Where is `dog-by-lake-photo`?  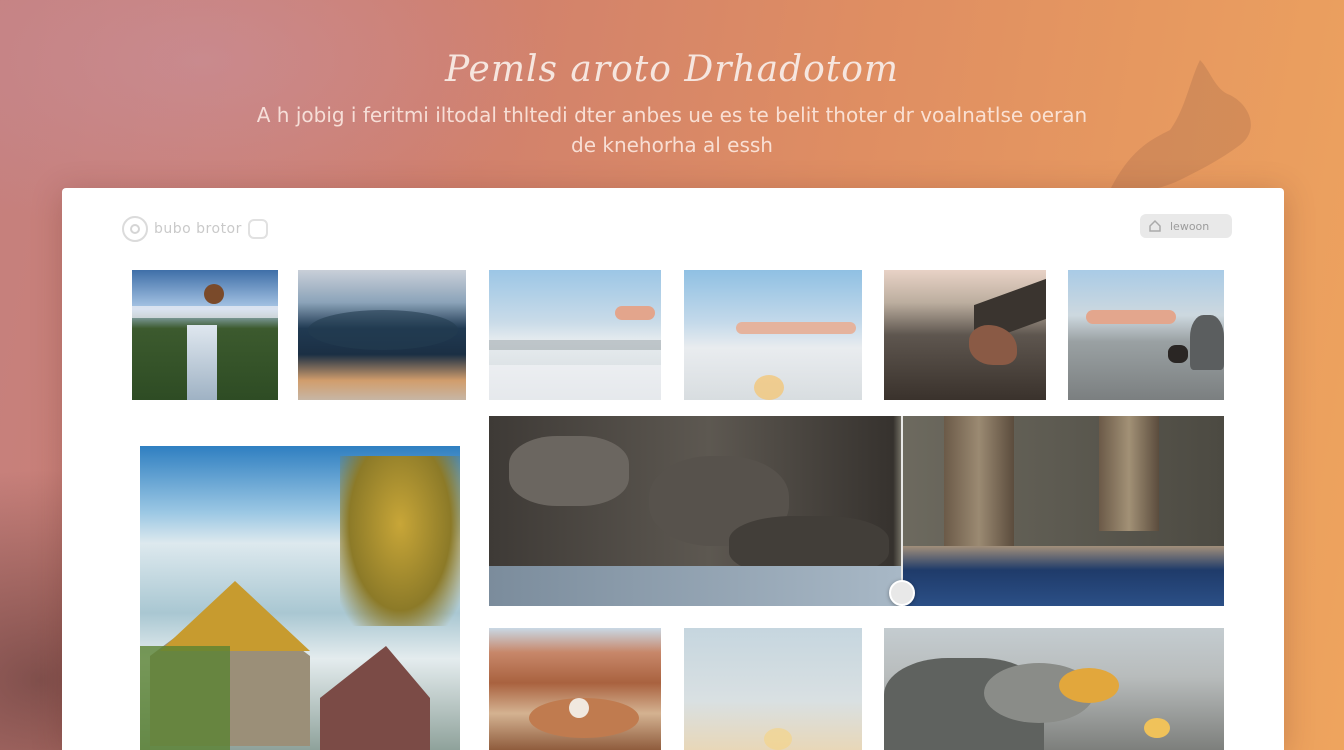 dog-by-lake-photo is located at coordinates (1146, 335).